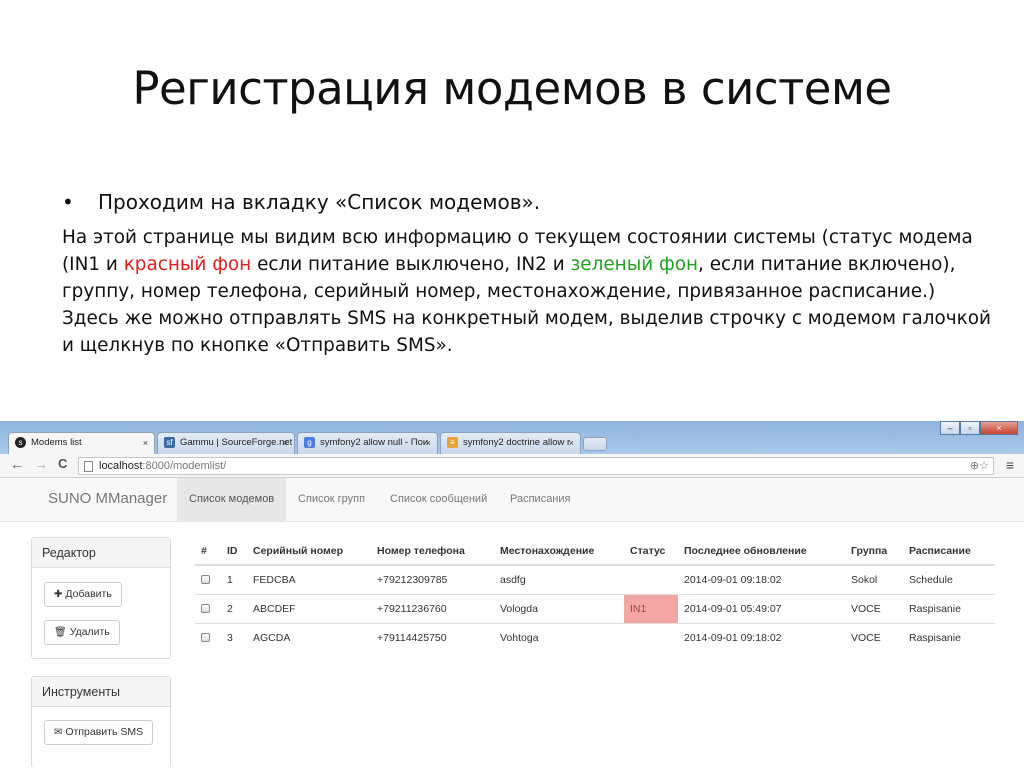  Describe the element at coordinates (432, 637) in the screenshot. I see `cell-phone: +79114425750` at that location.